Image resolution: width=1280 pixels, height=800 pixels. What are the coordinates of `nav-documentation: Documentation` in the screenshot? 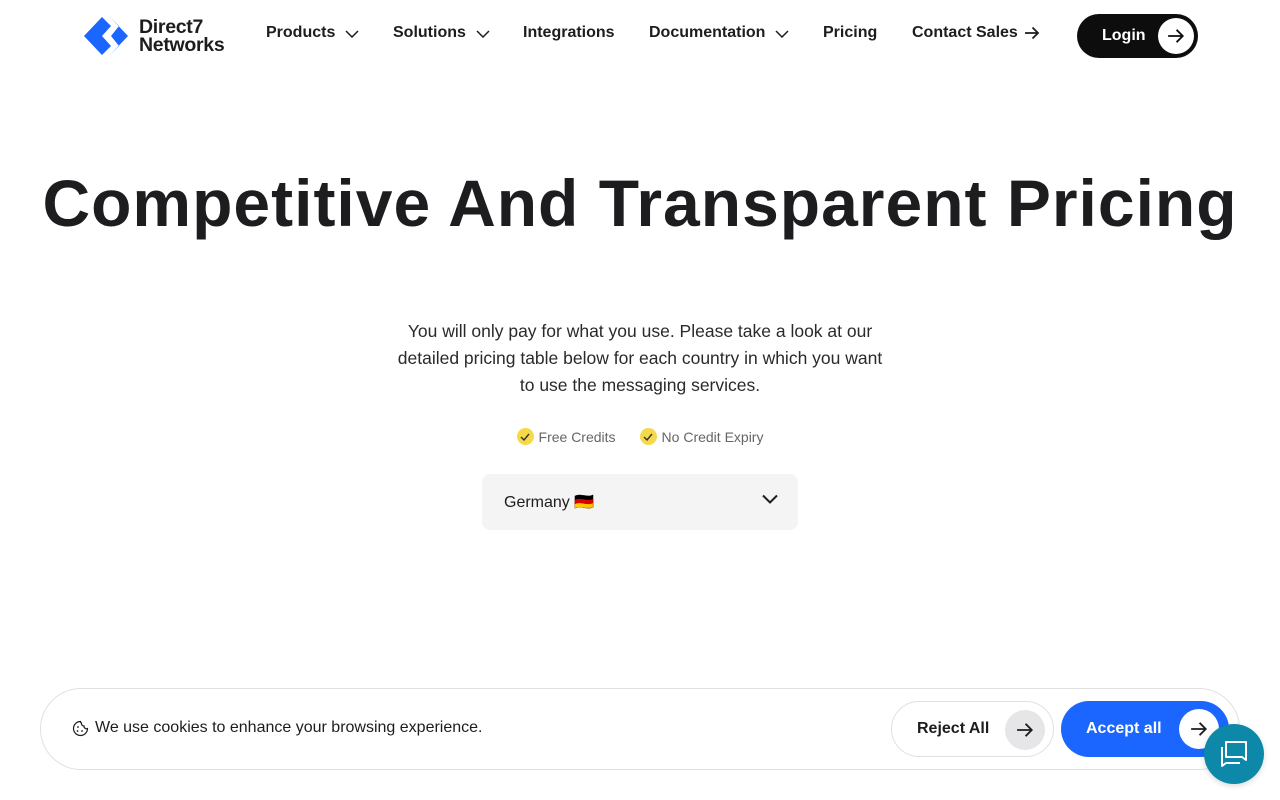 It's located at (719, 33).